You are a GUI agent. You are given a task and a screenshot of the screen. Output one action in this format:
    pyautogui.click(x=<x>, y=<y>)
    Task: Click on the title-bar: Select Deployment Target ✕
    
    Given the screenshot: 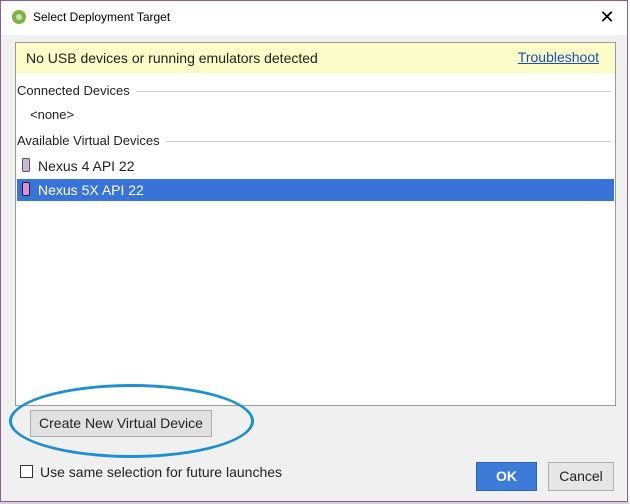 What is the action you would take?
    pyautogui.click(x=314, y=18)
    